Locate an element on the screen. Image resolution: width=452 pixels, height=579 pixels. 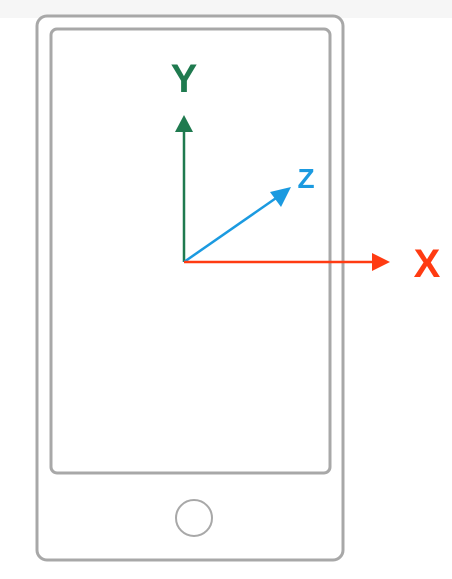
x-axis-arrowhead is located at coordinates (381, 262).